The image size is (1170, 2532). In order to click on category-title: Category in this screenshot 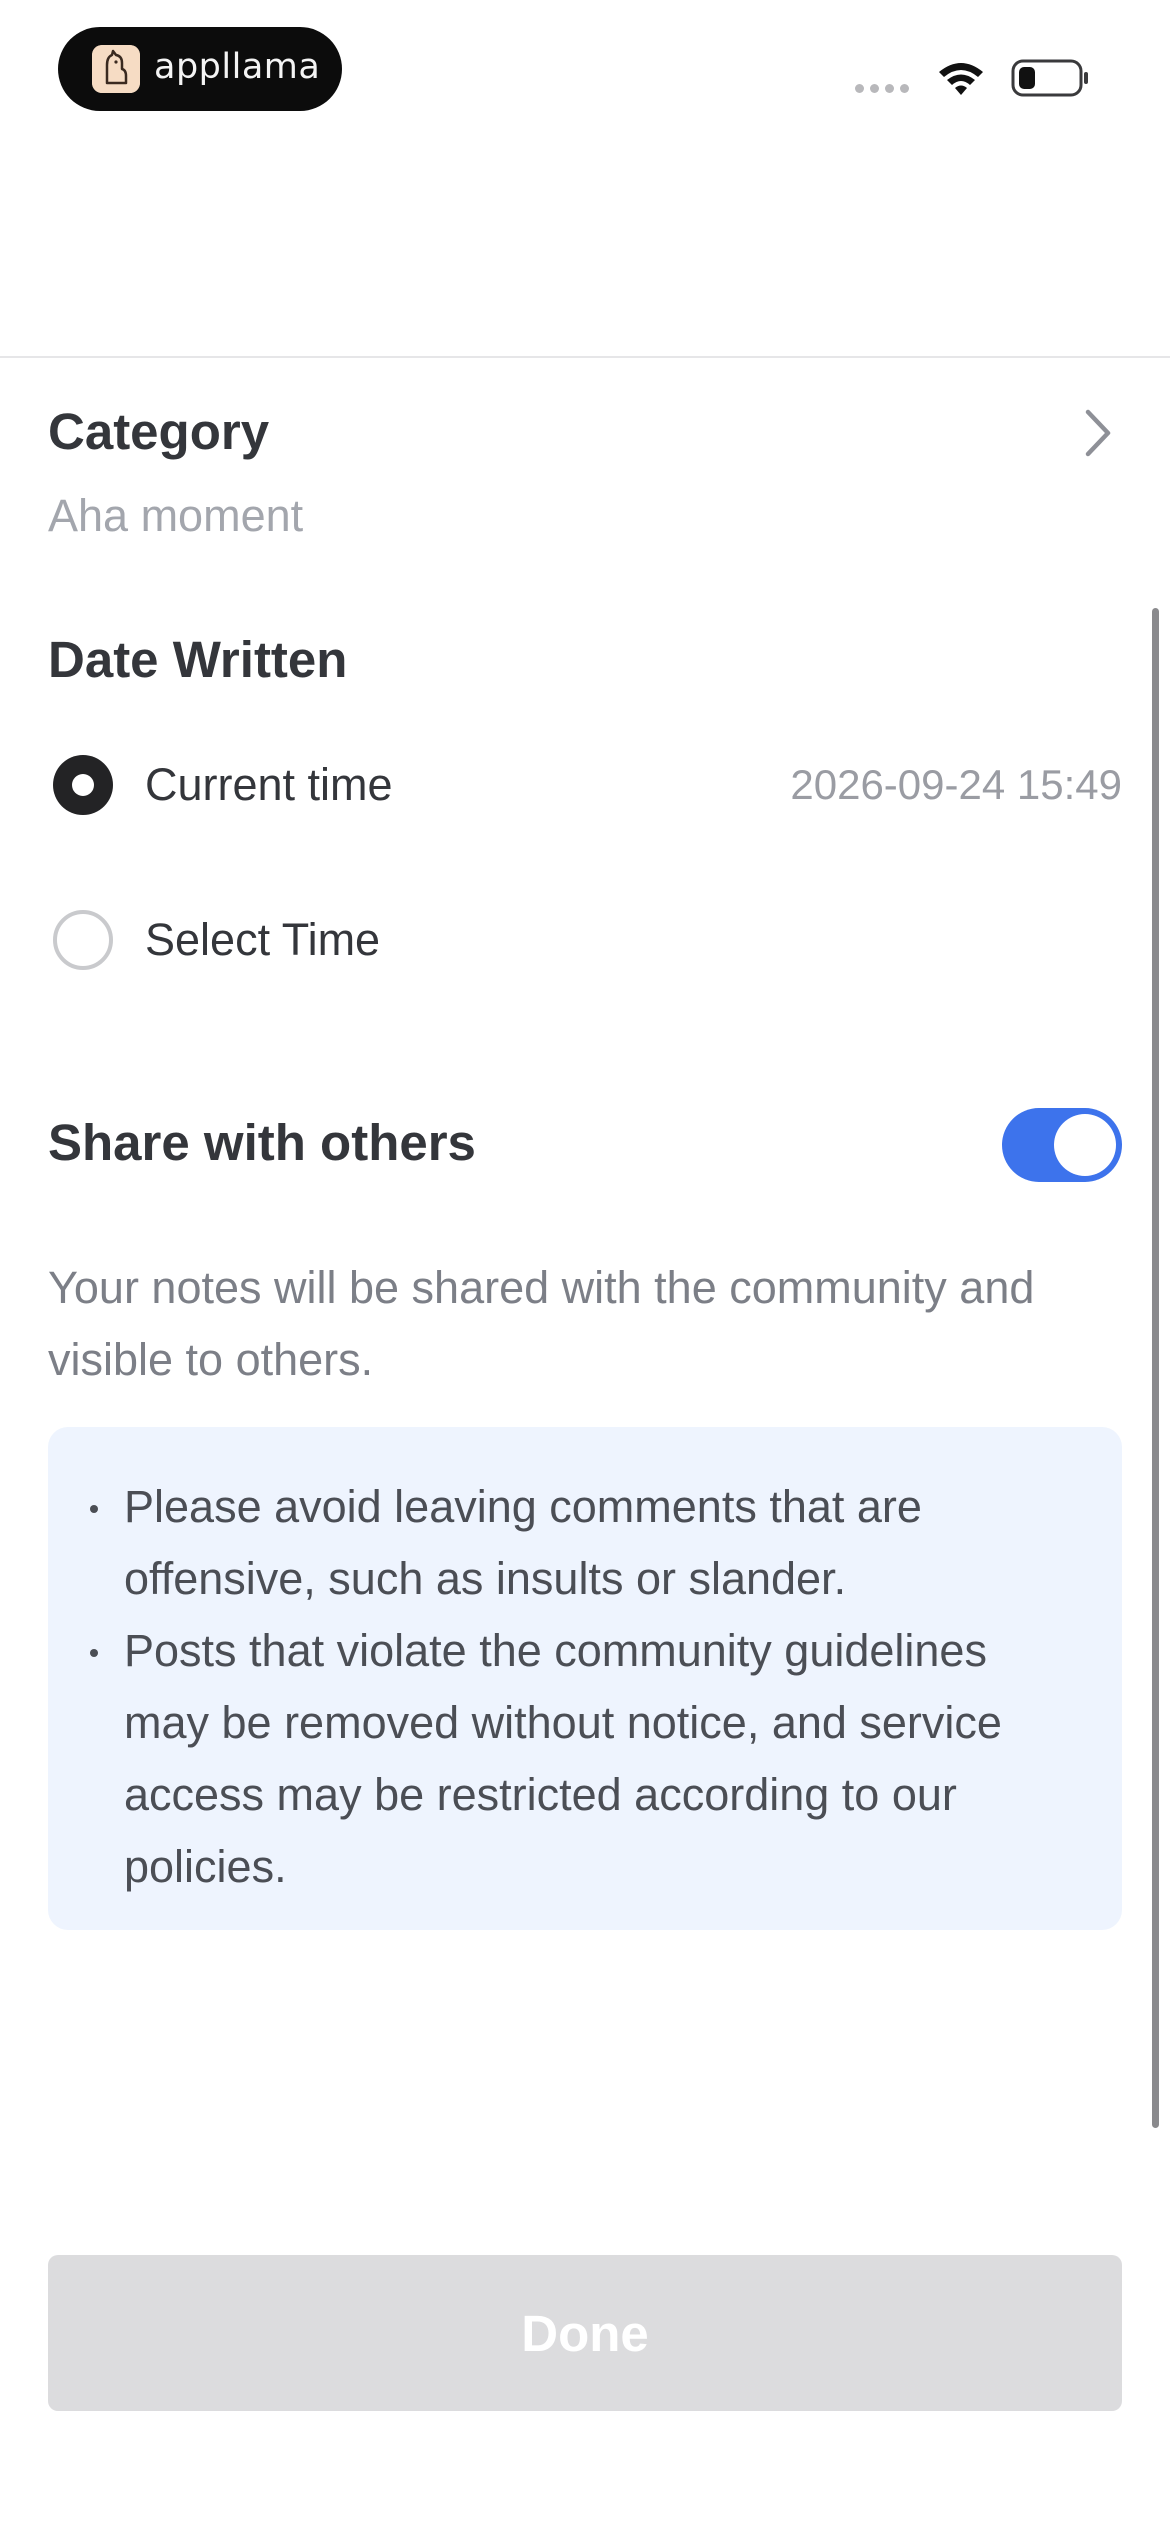, I will do `click(158, 431)`.